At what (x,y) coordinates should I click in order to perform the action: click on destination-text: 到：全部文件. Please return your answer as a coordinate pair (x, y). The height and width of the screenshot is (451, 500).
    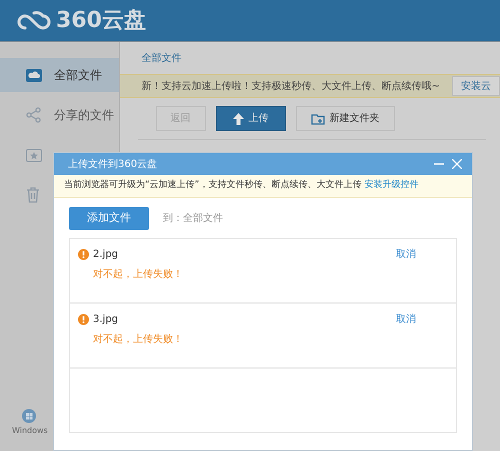
    Looking at the image, I should click on (193, 219).